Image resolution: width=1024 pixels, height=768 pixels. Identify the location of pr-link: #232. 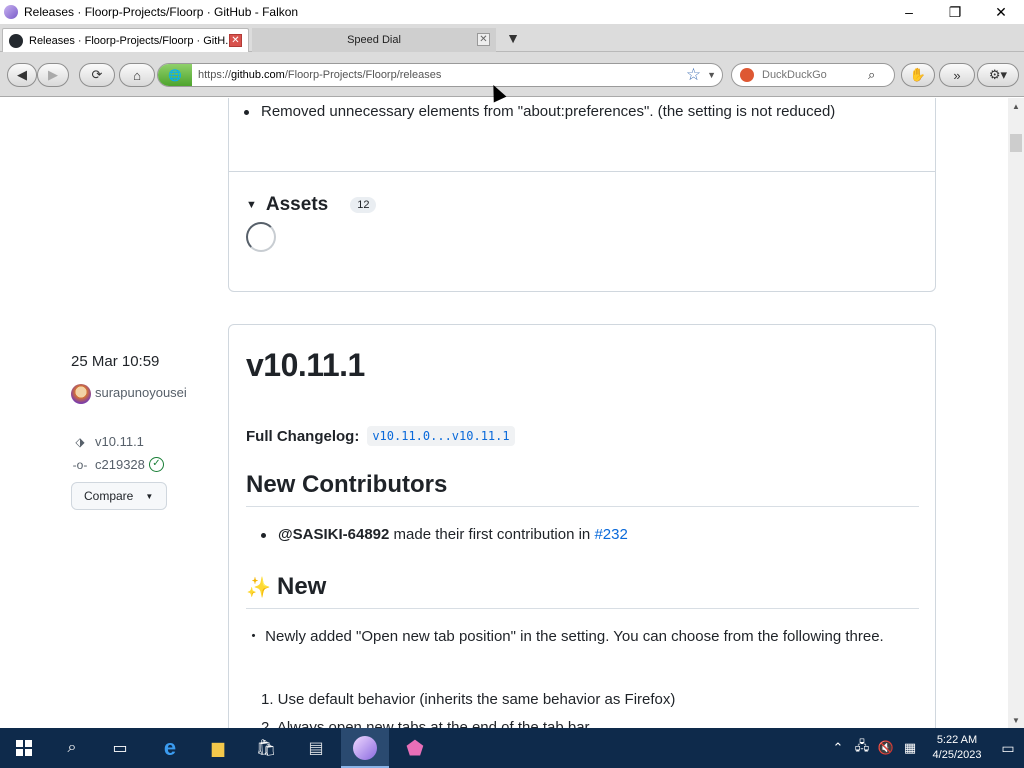
(610, 534).